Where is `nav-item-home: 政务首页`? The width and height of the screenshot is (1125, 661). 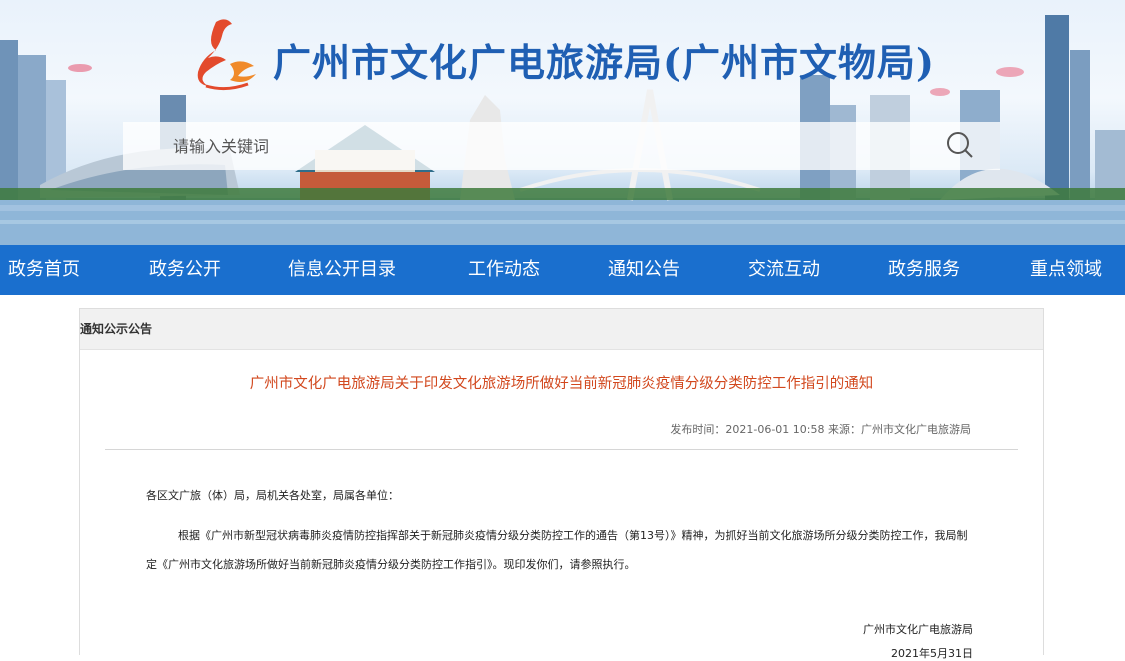 nav-item-home: 政务首页 is located at coordinates (44, 270).